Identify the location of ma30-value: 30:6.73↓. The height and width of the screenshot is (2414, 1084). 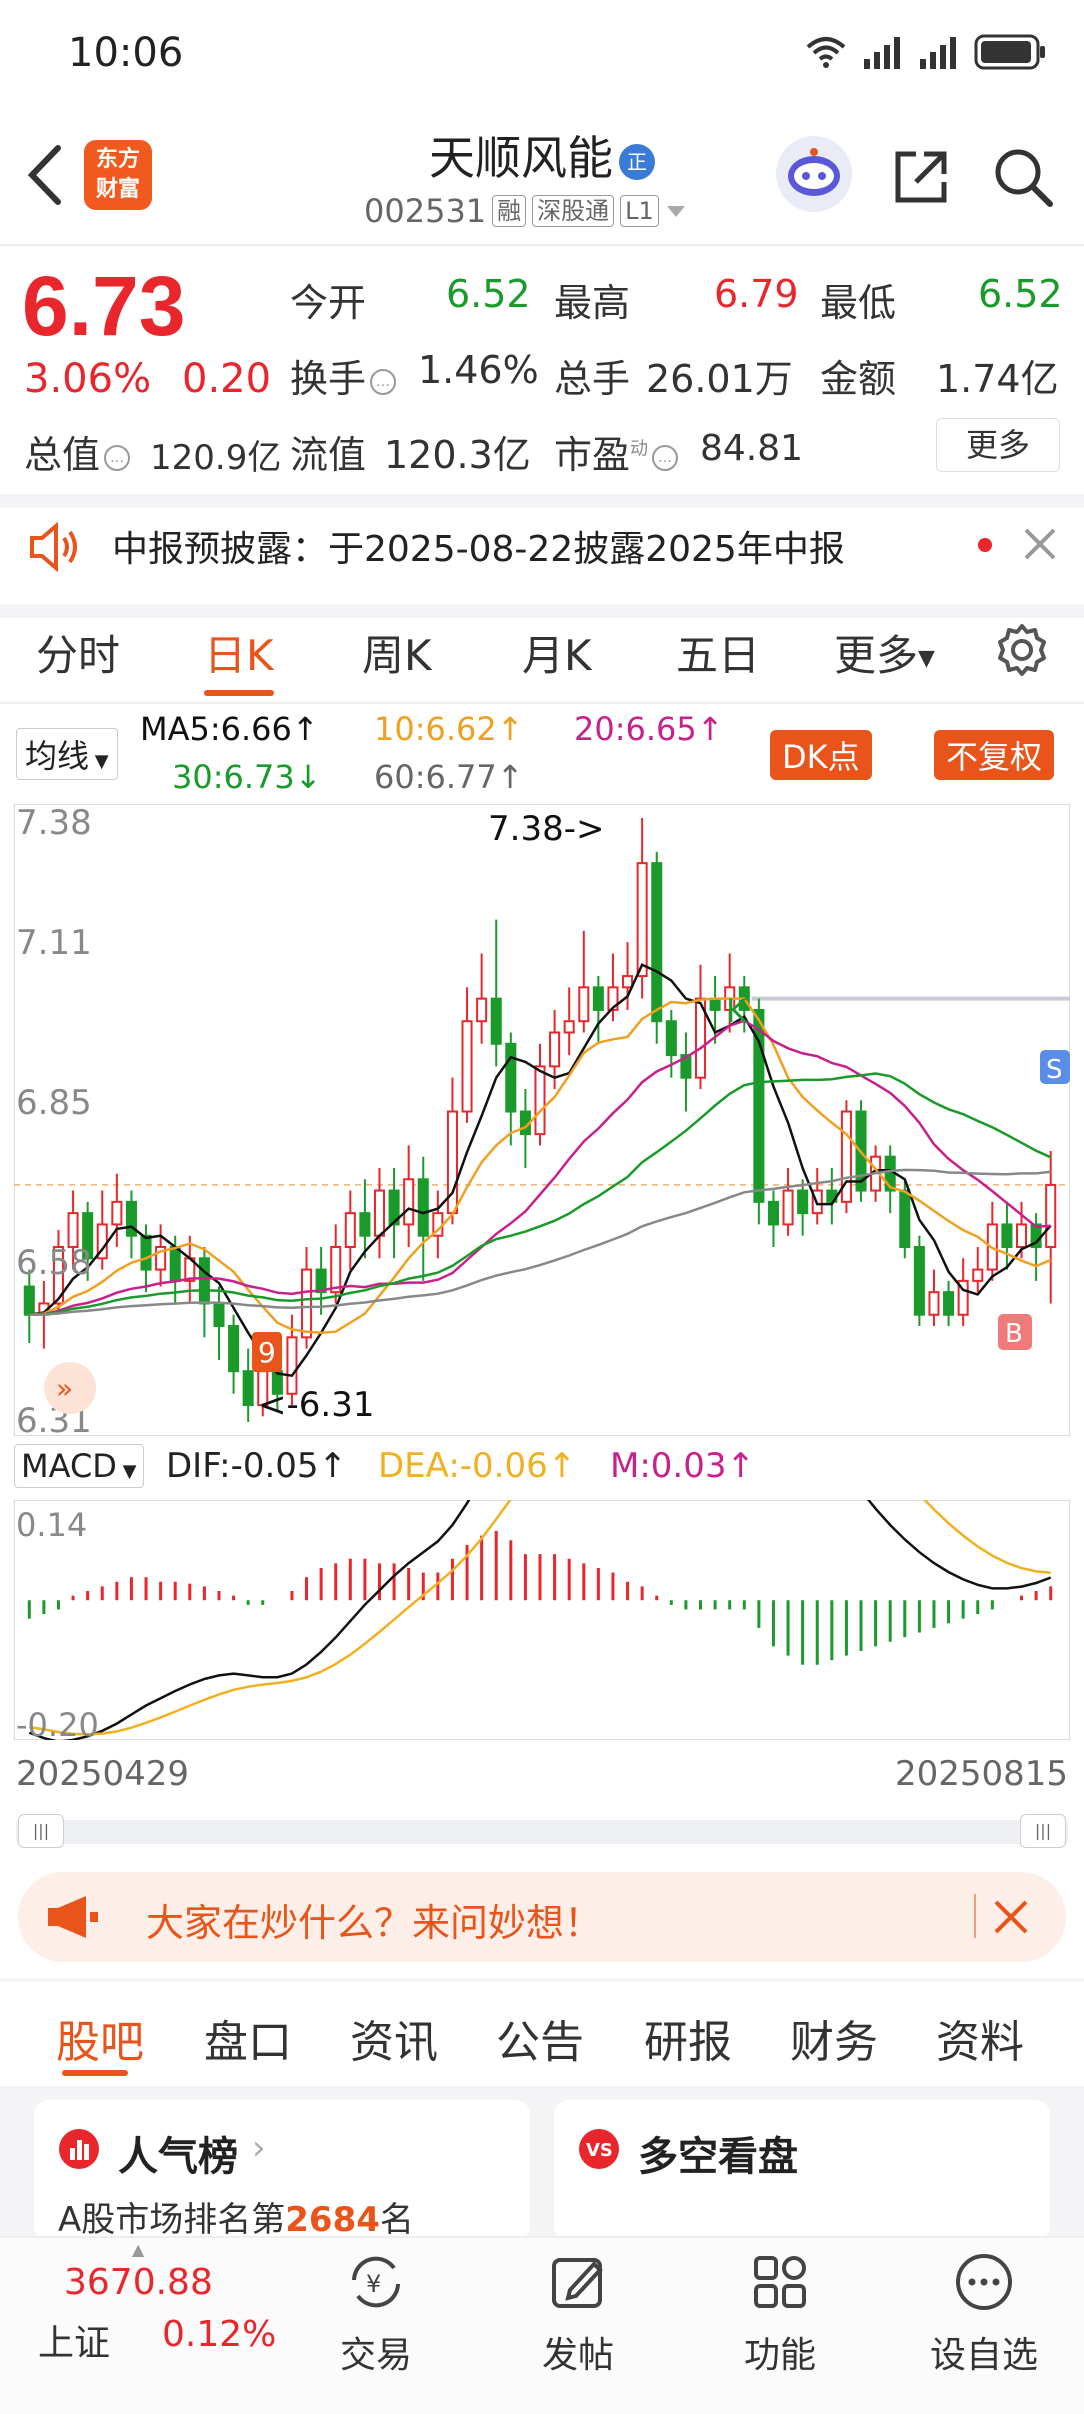
(247, 777).